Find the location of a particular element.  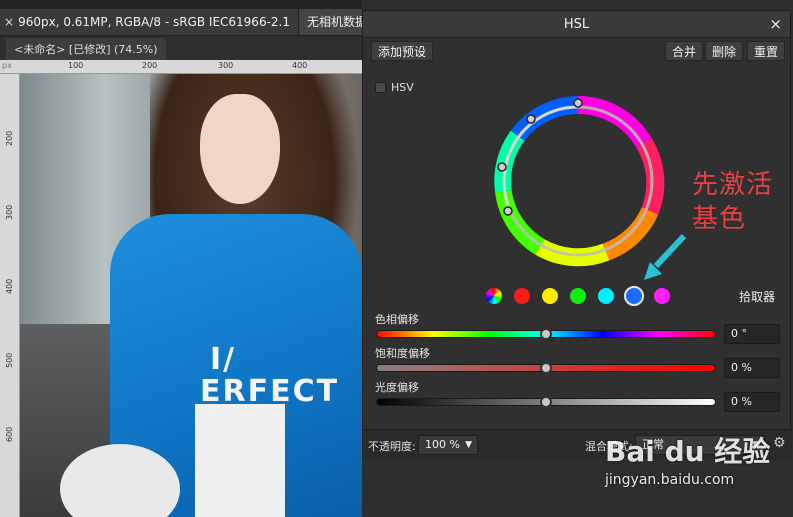

baidu-watermark: Bai du 经验 jingyan.baidu.com is located at coordinates (697, 470).